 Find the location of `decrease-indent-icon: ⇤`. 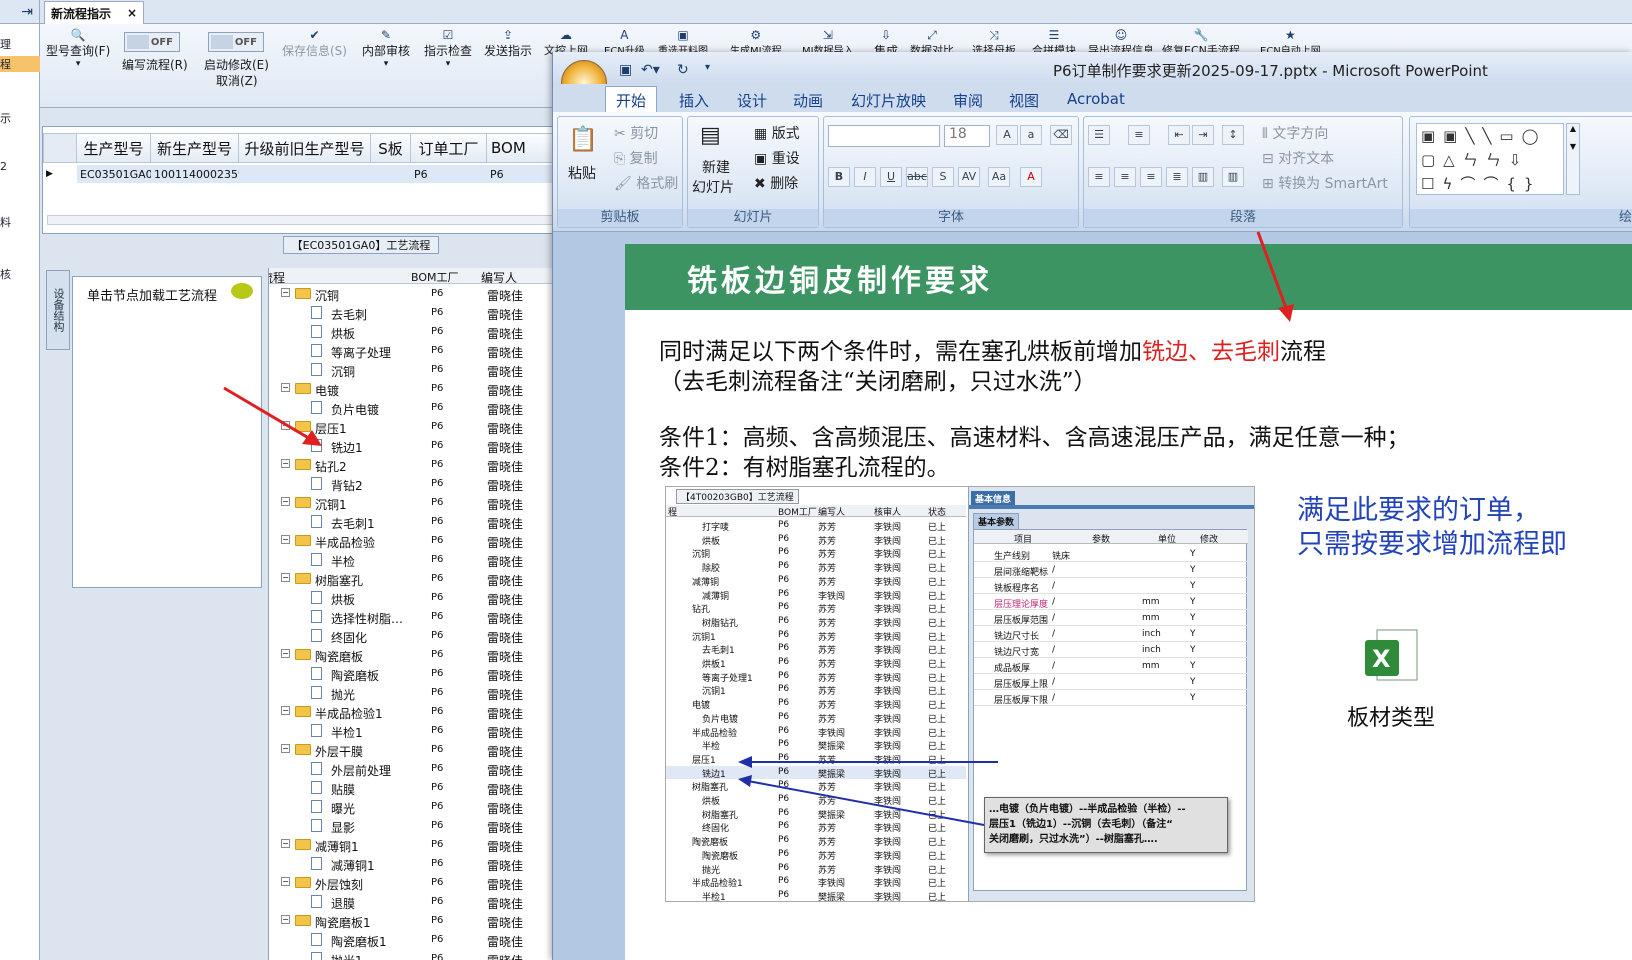

decrease-indent-icon: ⇤ is located at coordinates (1179, 135).